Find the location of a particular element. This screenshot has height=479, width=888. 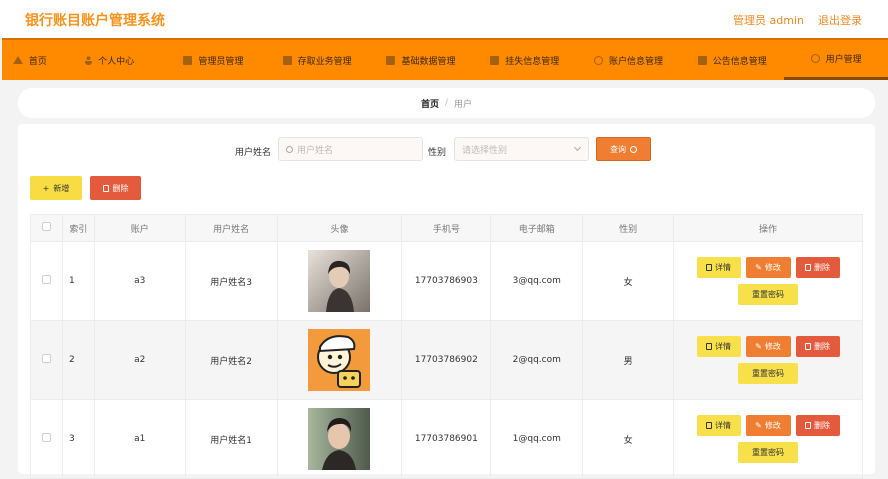

nav-item-users: 用户管理 is located at coordinates (836, 60).